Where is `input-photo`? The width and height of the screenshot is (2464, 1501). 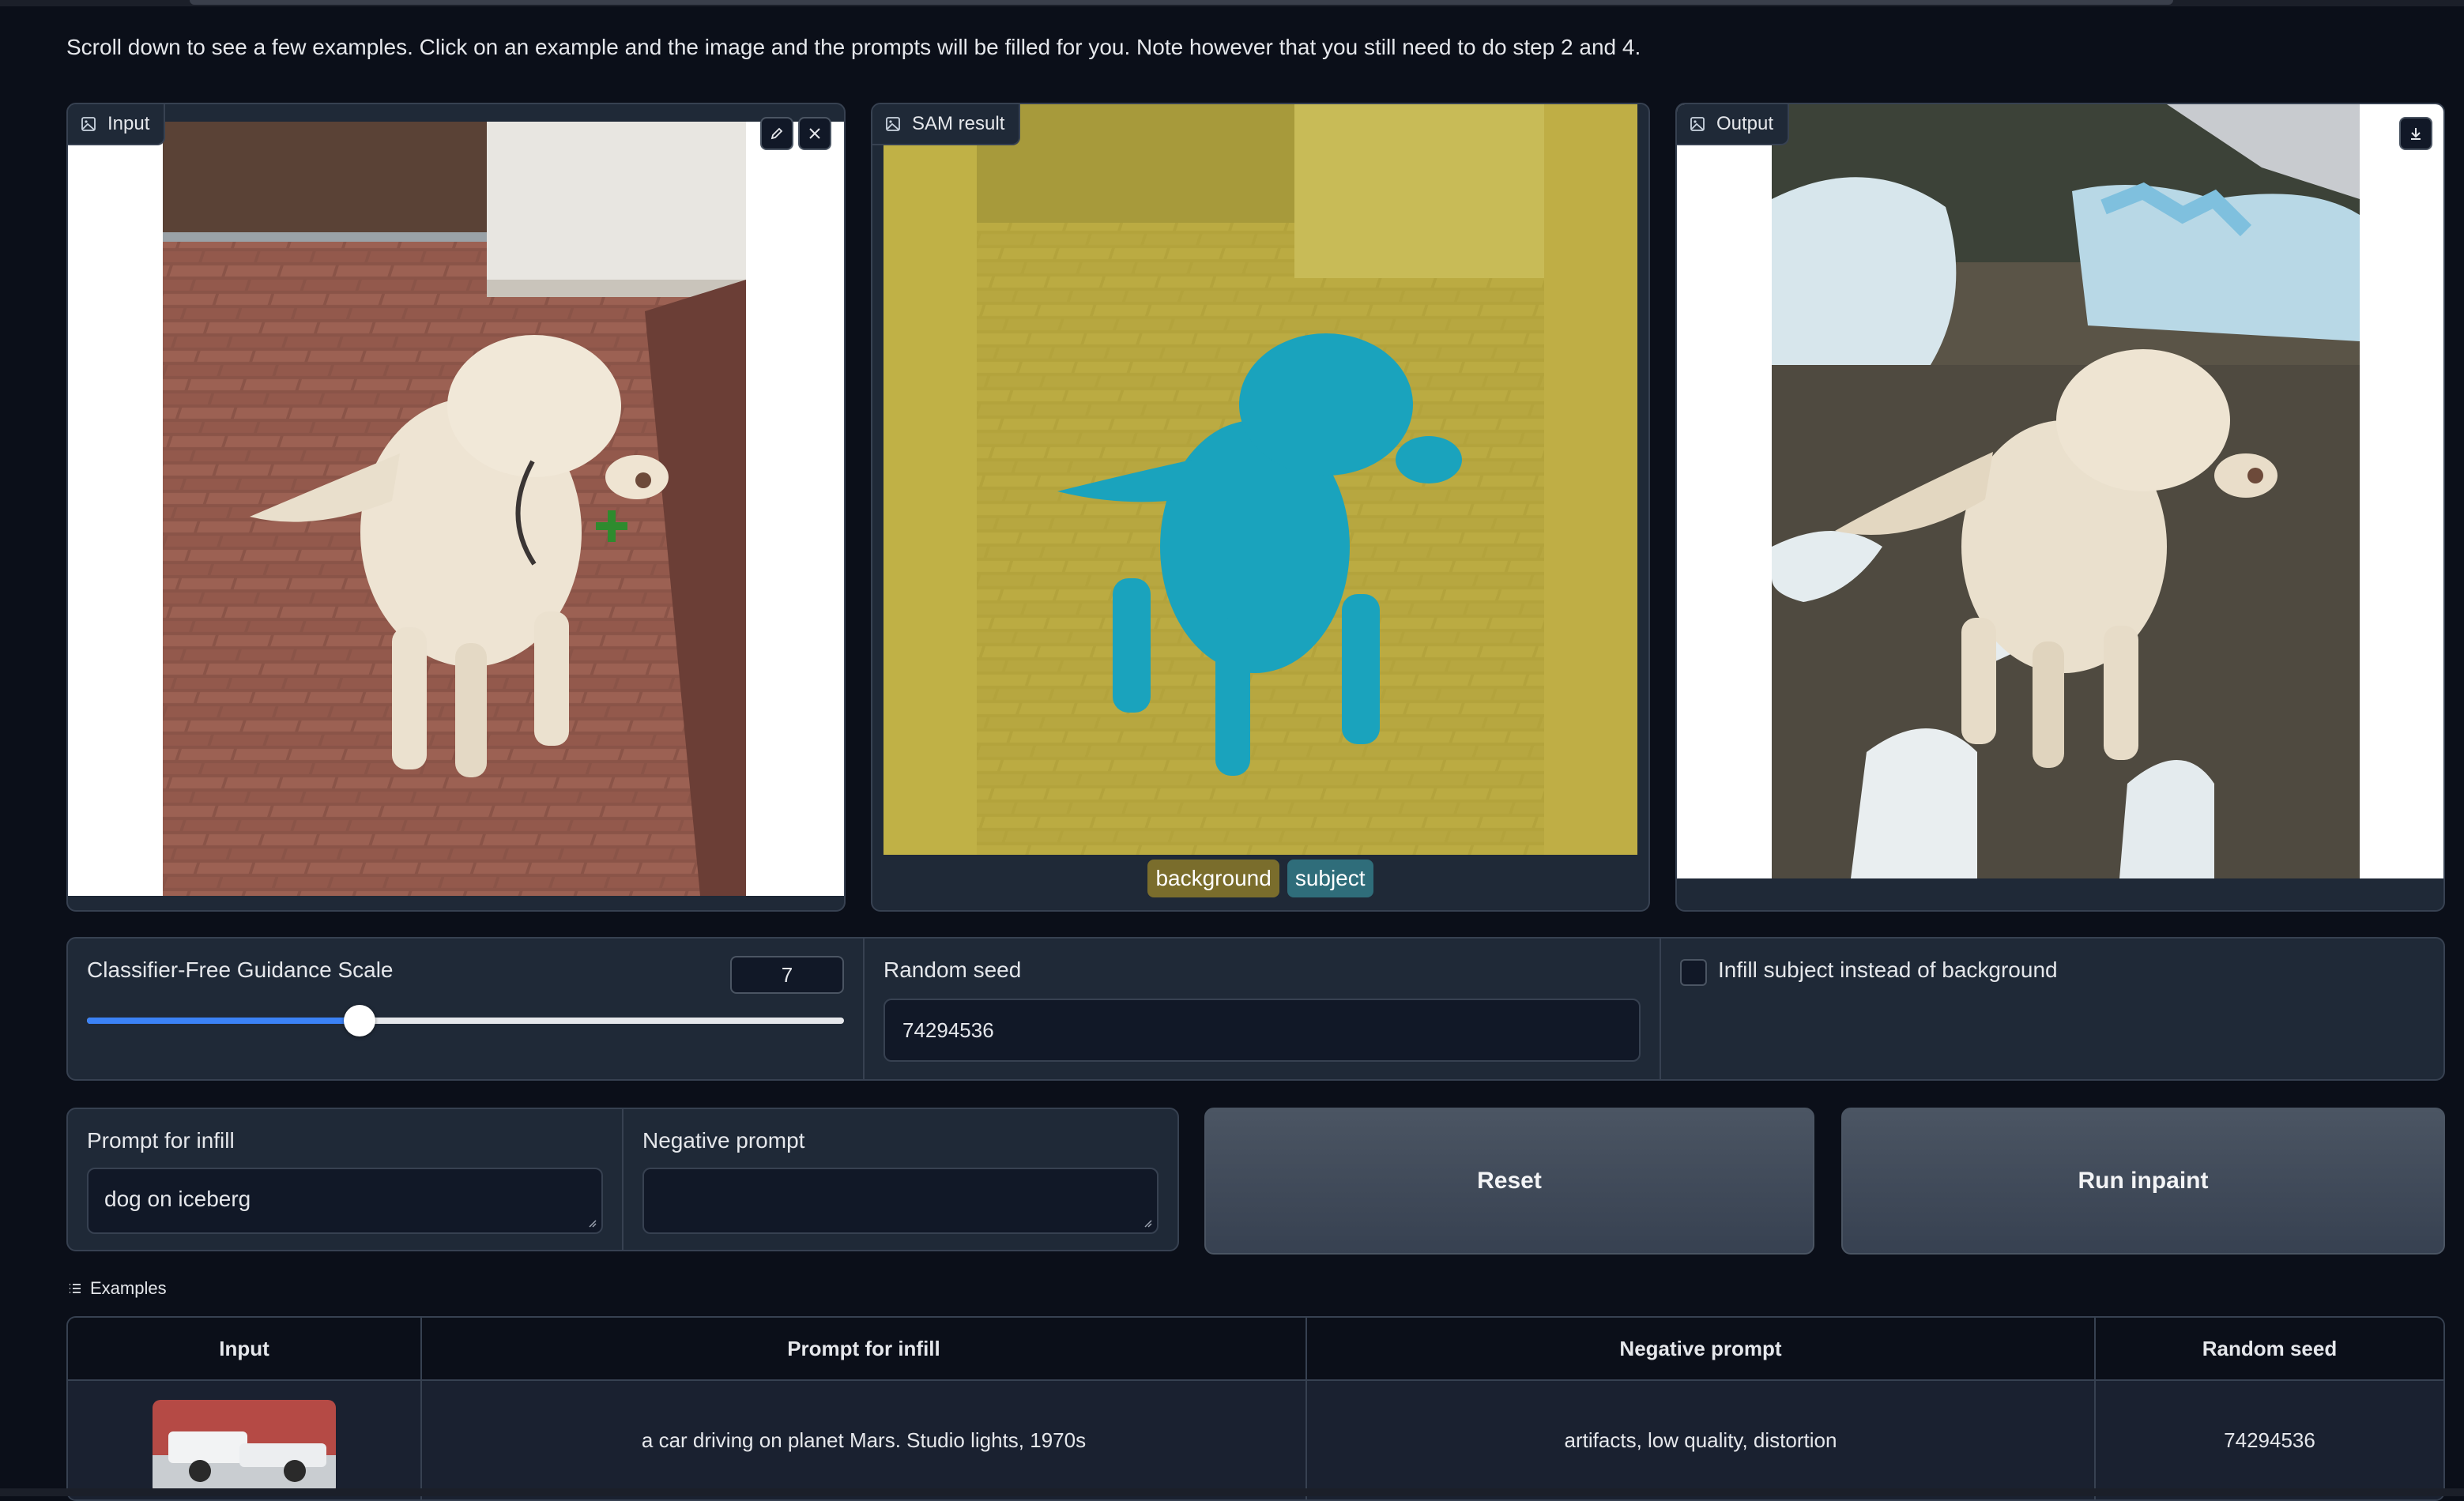 input-photo is located at coordinates (455, 509).